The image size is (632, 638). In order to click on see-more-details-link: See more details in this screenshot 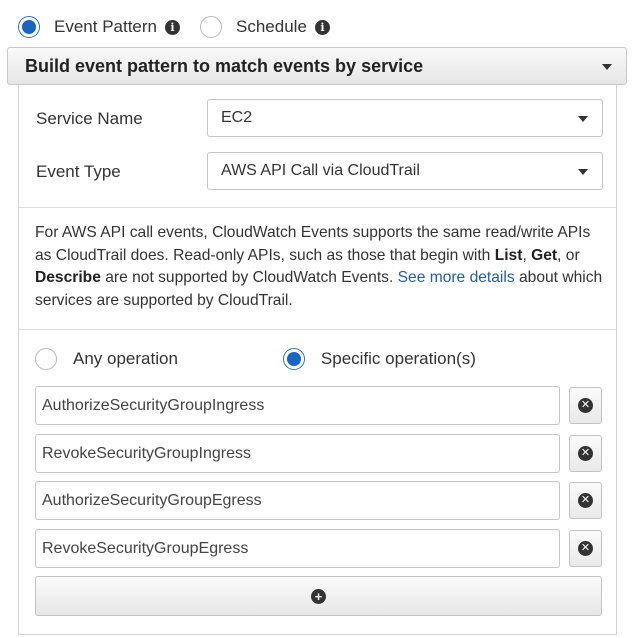, I will do `click(456, 277)`.